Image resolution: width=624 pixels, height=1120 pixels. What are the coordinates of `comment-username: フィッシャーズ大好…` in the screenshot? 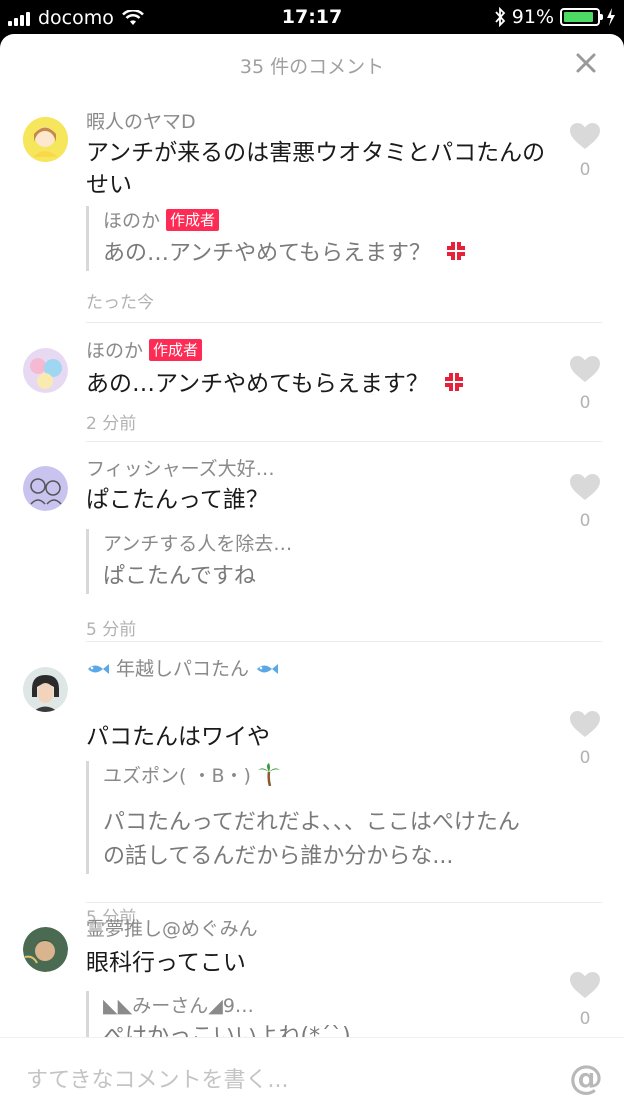 It's located at (180, 467).